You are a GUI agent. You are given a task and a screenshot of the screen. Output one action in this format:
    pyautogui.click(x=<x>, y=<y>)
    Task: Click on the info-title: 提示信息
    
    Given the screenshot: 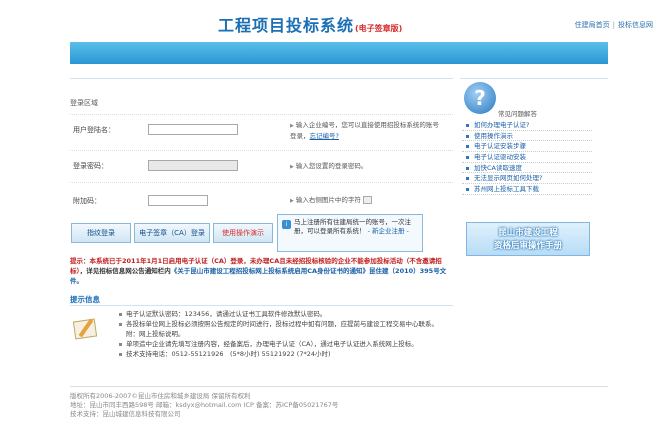 What is the action you would take?
    pyautogui.click(x=85, y=299)
    